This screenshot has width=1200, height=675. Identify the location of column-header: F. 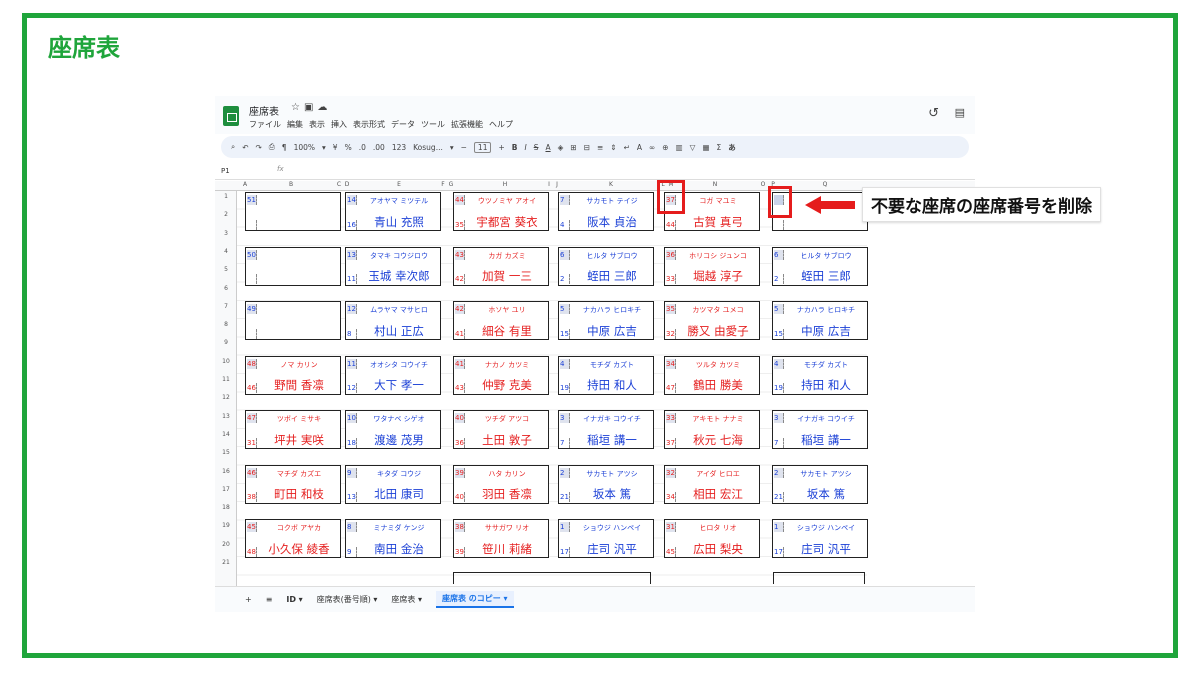
(442, 184).